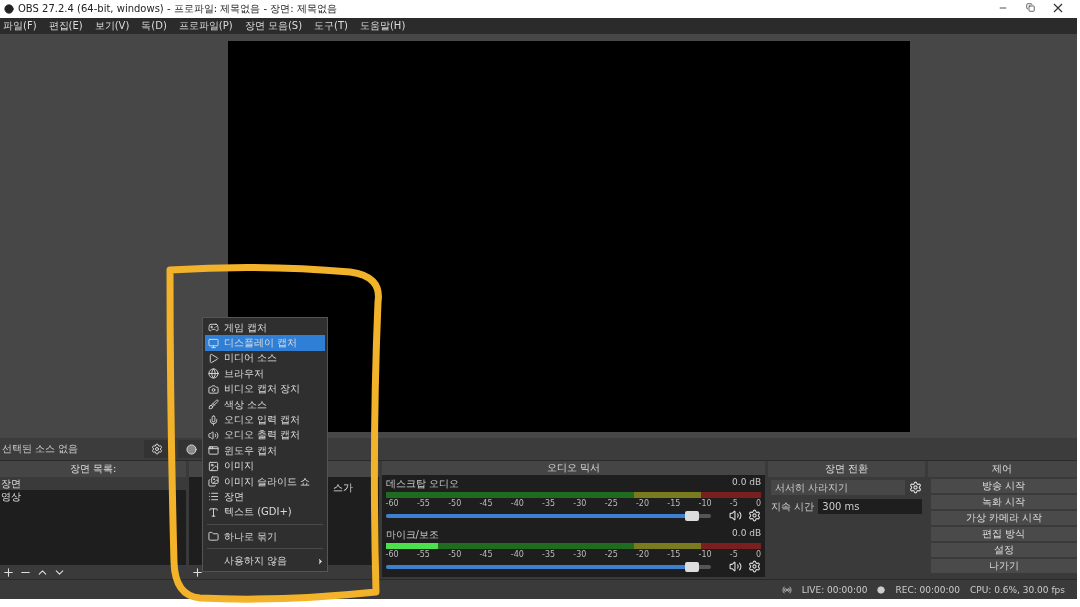  I want to click on menu-item: 사용하지 않음, so click(265, 561).